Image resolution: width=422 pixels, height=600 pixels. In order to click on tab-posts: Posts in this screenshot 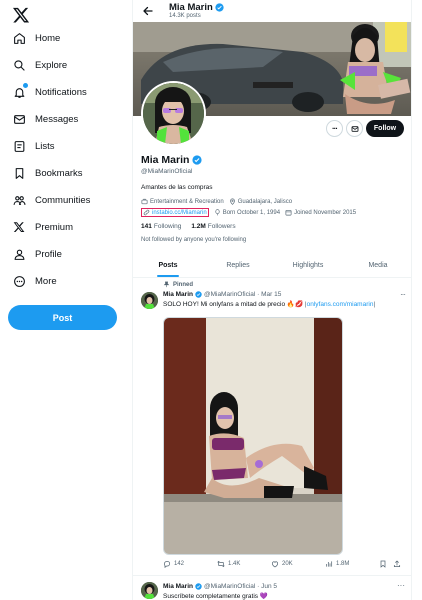, I will do `click(168, 265)`.